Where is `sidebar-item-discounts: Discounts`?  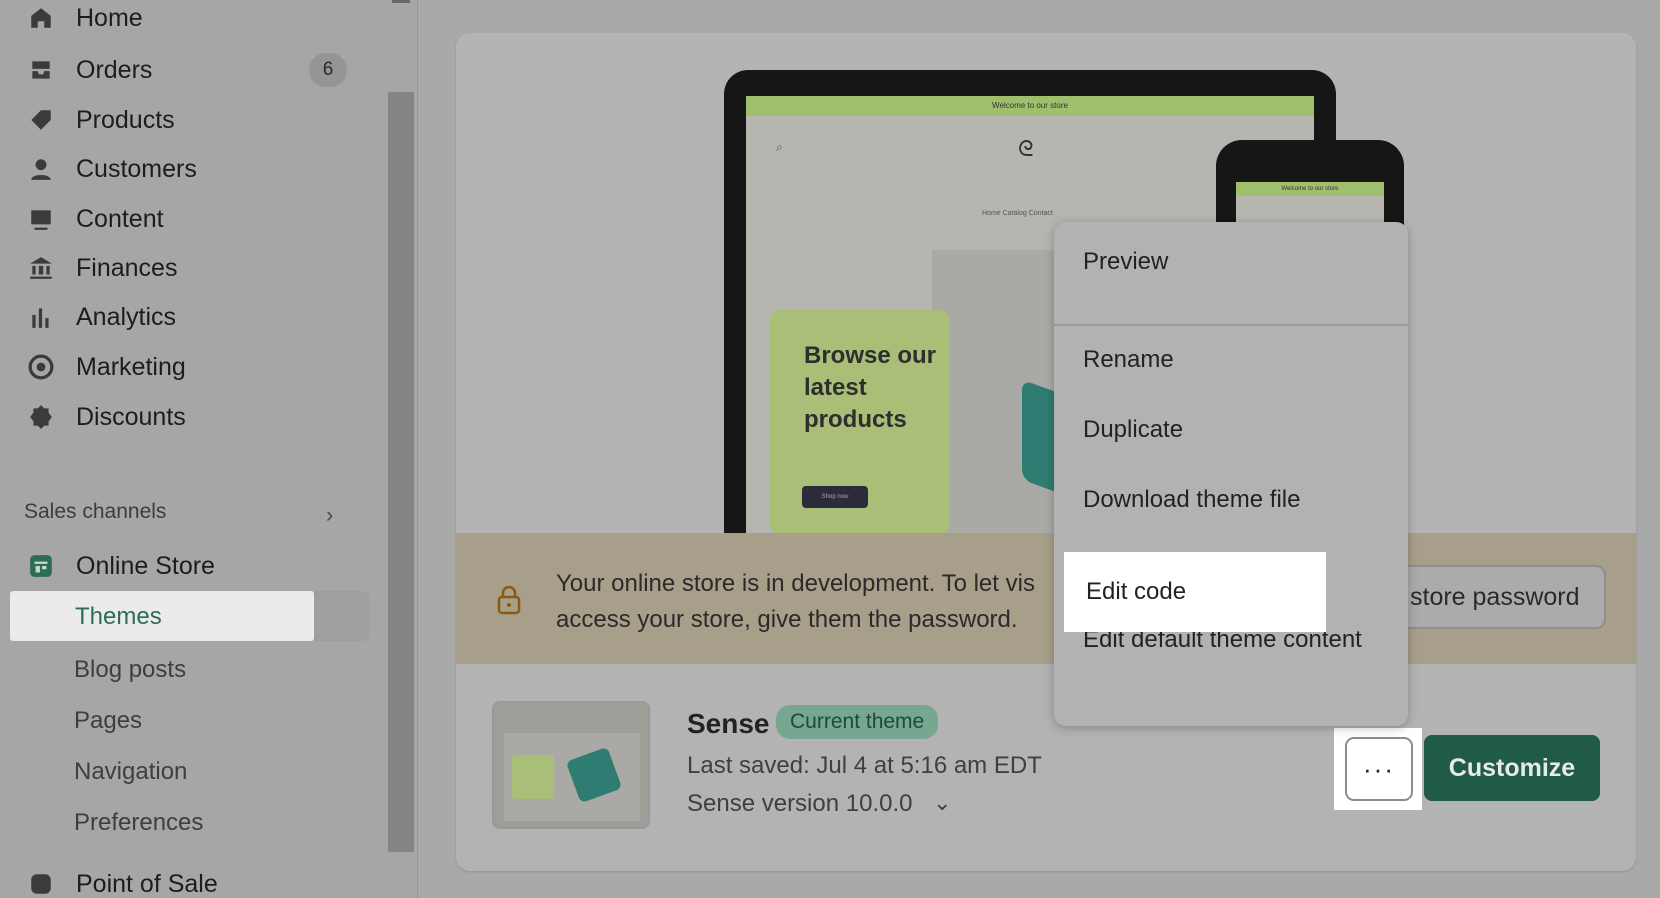
sidebar-item-discounts: Discounts is located at coordinates (106, 417).